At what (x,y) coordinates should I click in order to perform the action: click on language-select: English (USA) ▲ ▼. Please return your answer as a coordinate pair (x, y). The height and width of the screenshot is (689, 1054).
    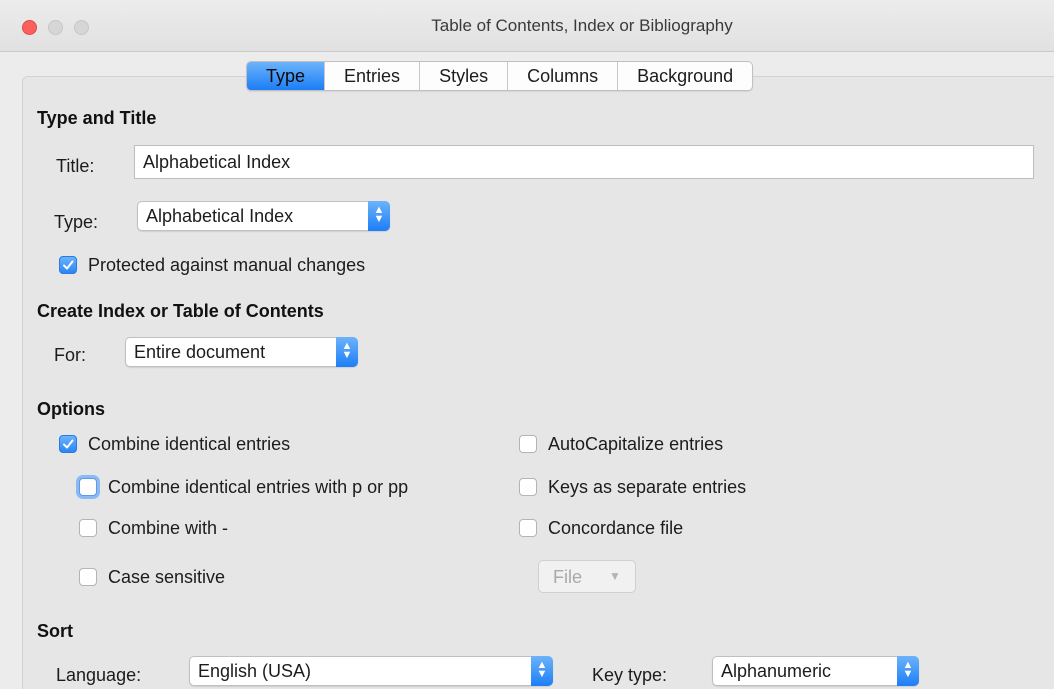
    Looking at the image, I should click on (371, 671).